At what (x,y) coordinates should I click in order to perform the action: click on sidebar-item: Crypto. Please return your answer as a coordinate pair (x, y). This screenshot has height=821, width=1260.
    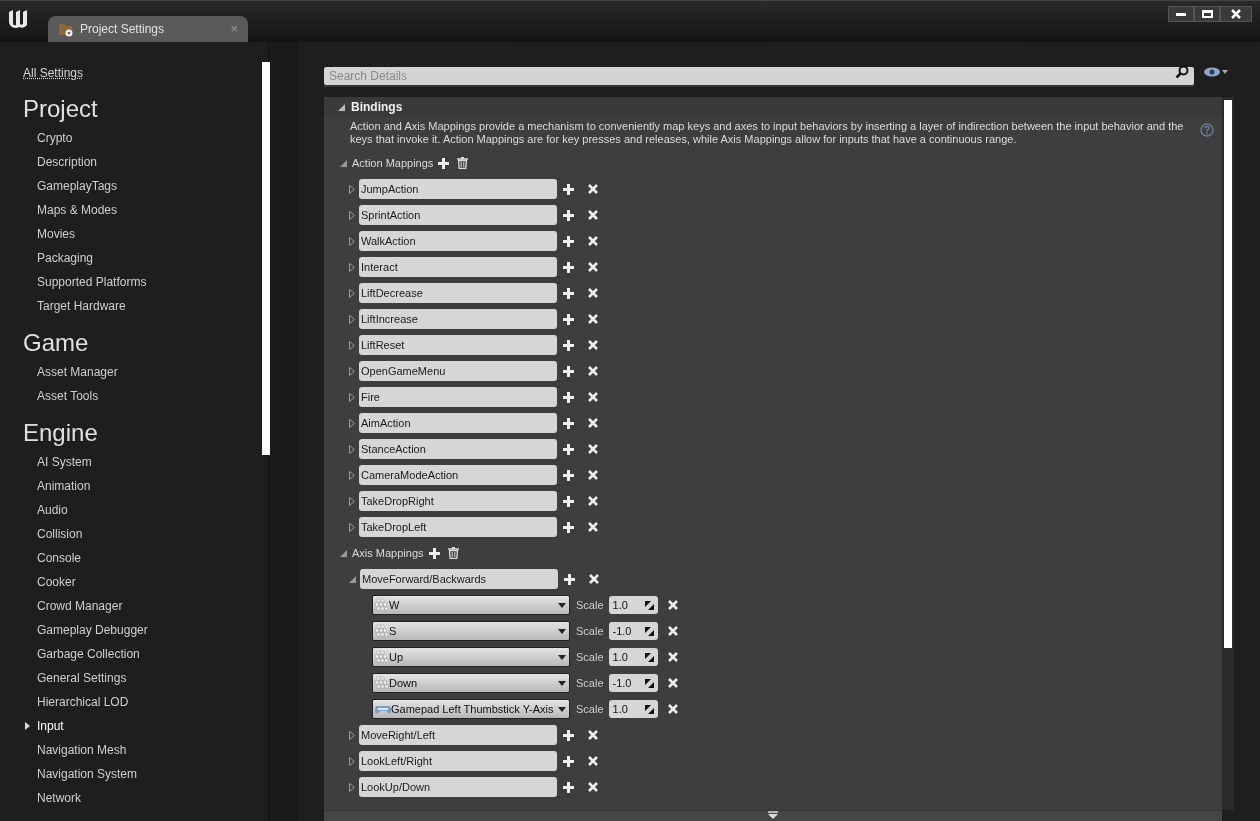
    Looking at the image, I should click on (55, 138).